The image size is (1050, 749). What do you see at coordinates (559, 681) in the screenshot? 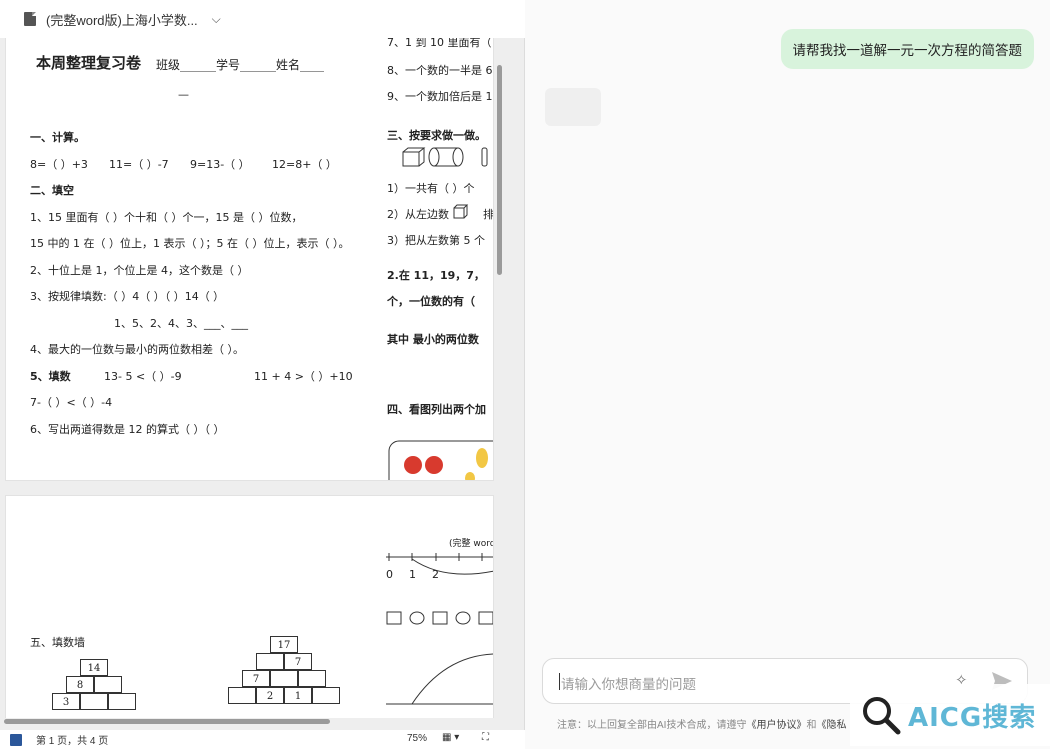
I see `text-caret` at bounding box center [559, 681].